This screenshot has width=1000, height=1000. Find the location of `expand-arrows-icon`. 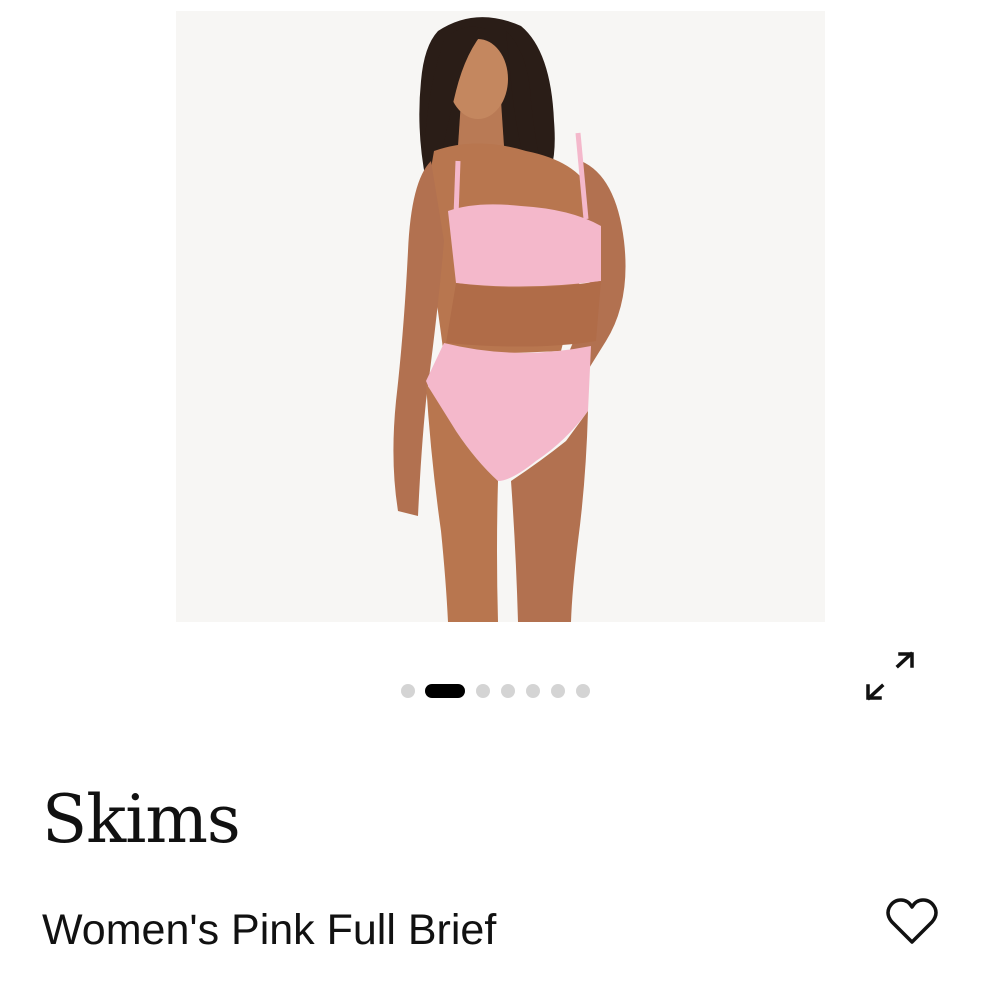

expand-arrows-icon is located at coordinates (890, 676).